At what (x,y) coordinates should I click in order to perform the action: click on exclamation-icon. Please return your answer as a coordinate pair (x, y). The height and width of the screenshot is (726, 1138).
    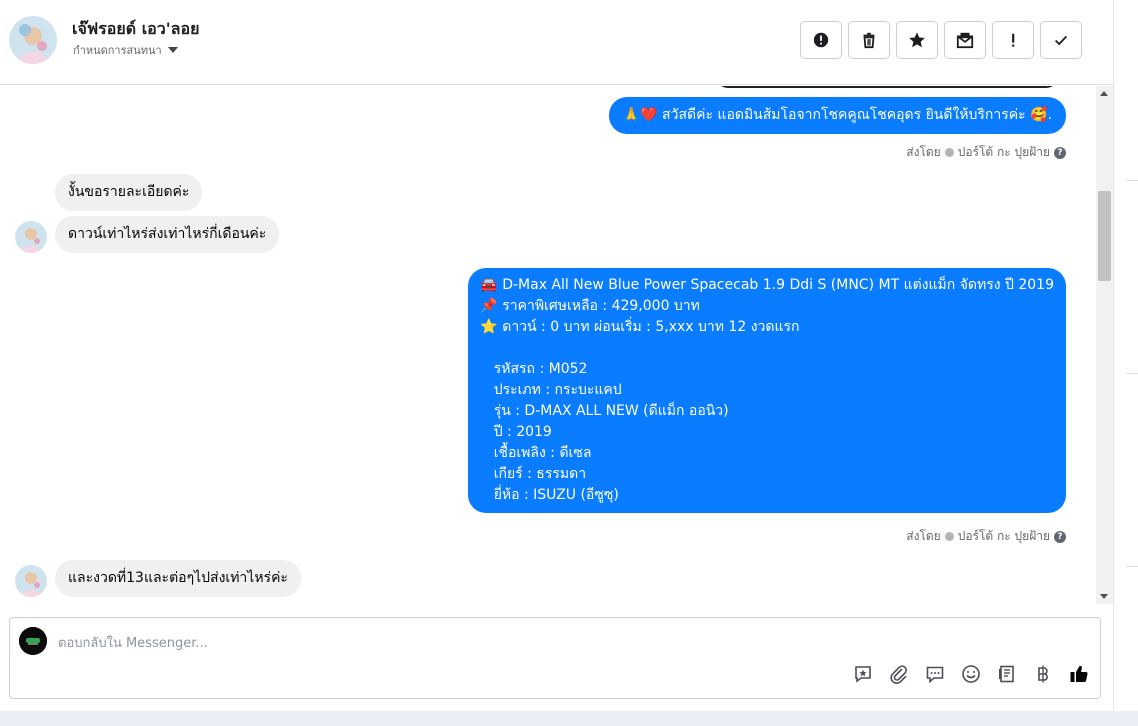
    Looking at the image, I should click on (1013, 40).